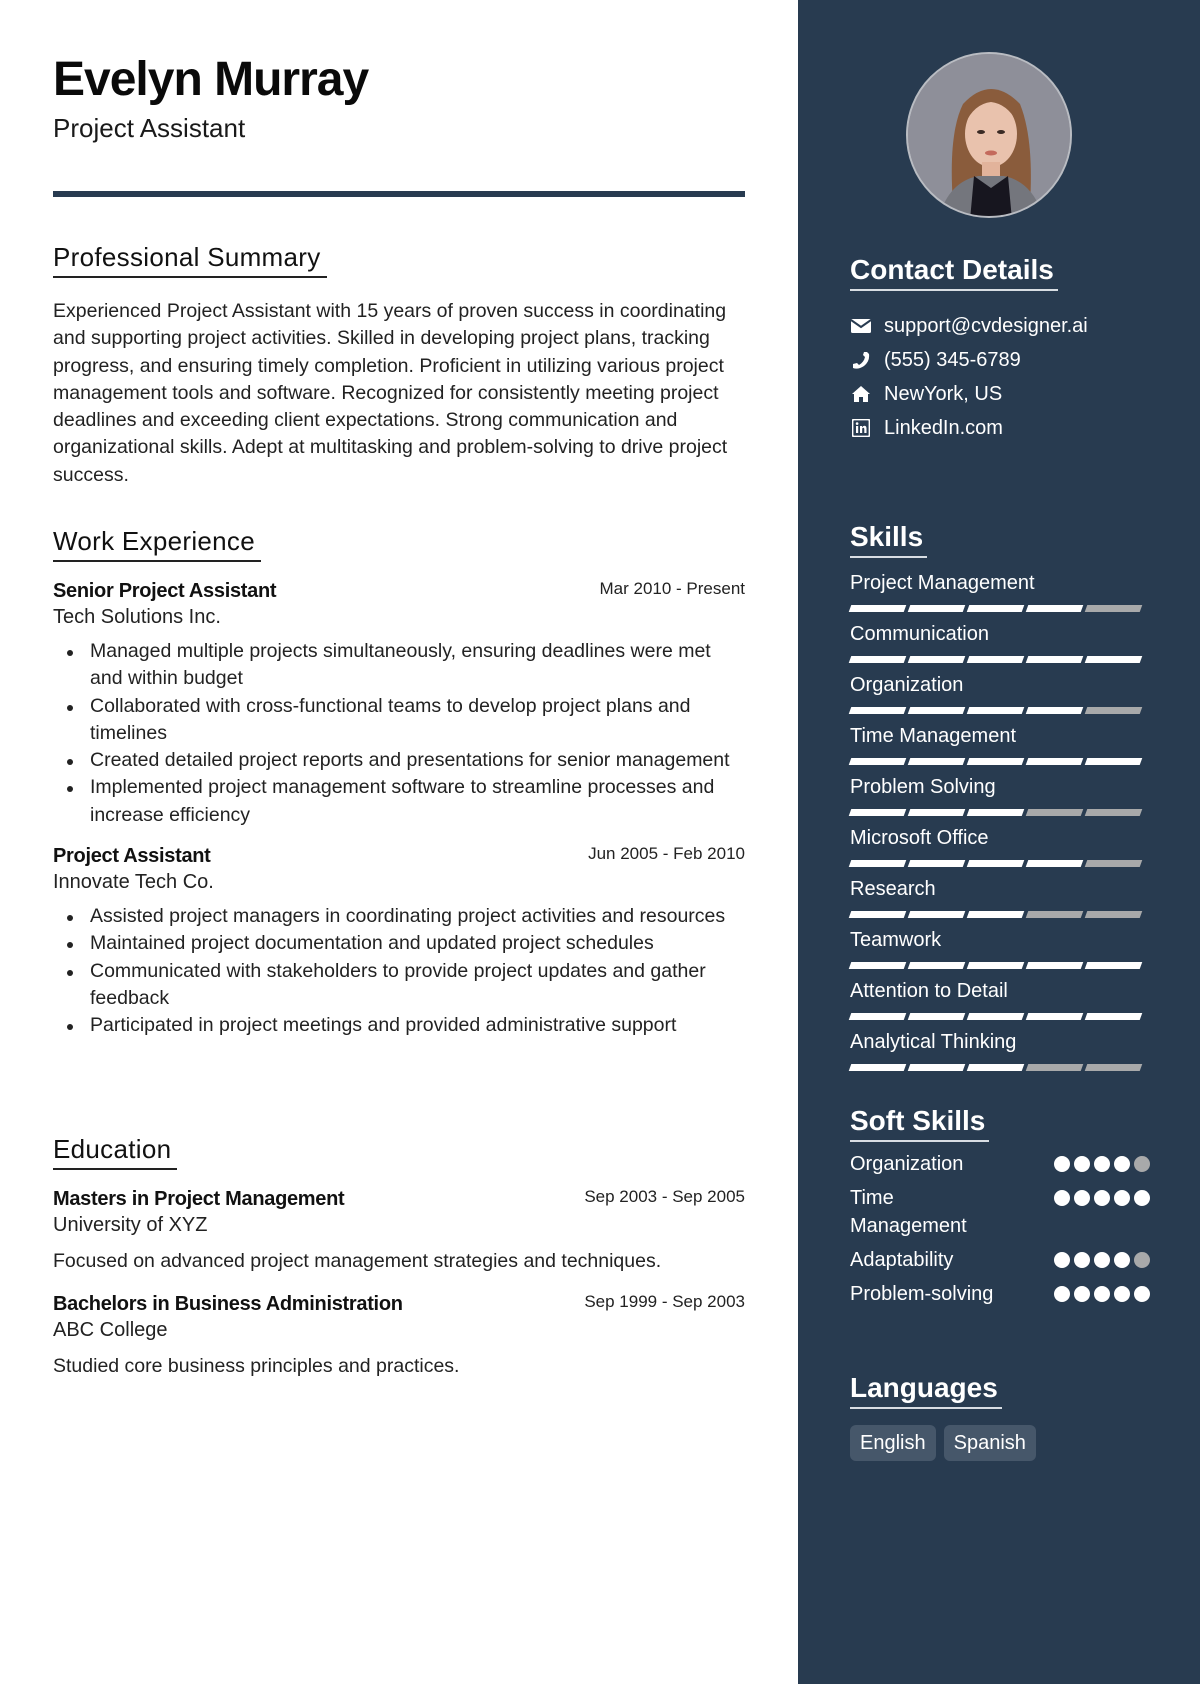 The image size is (1200, 1684). Describe the element at coordinates (929, 991) in the screenshot. I see `skill-name: Attention to Detail` at that location.